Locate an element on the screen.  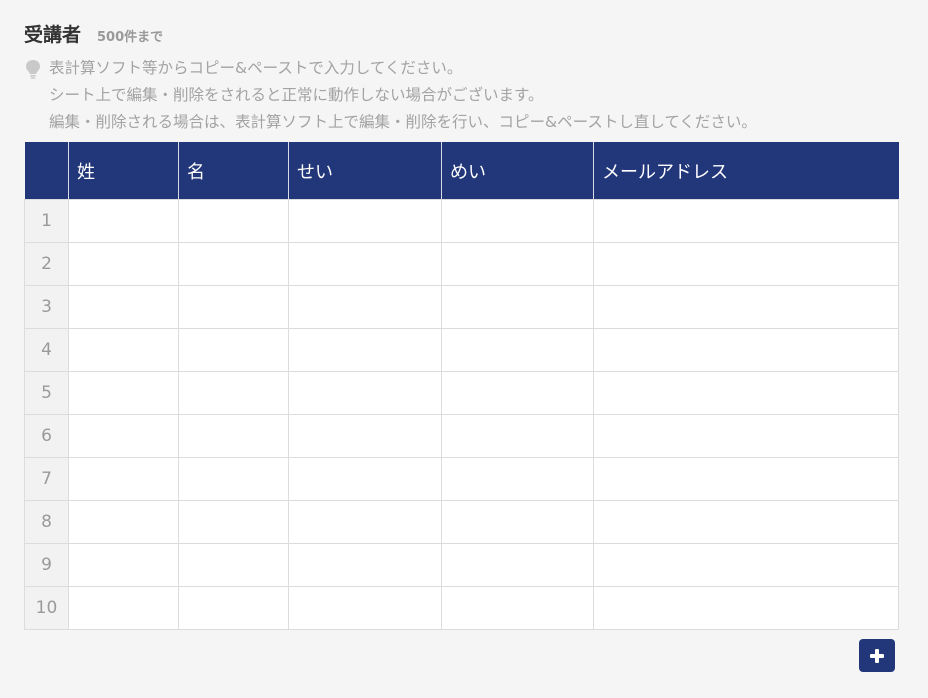
column-header-first-name: 名 is located at coordinates (233, 171).